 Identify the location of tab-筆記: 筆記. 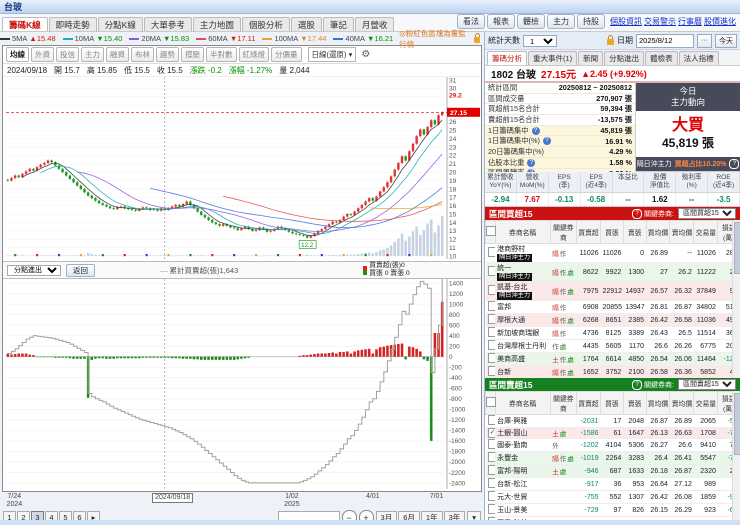
(338, 24).